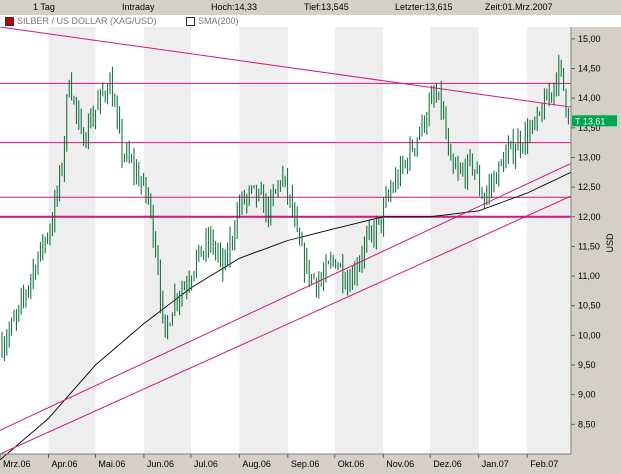 The height and width of the screenshot is (474, 621). Describe the element at coordinates (589, 39) in the screenshot. I see `y-tick-label: 15,00` at that location.